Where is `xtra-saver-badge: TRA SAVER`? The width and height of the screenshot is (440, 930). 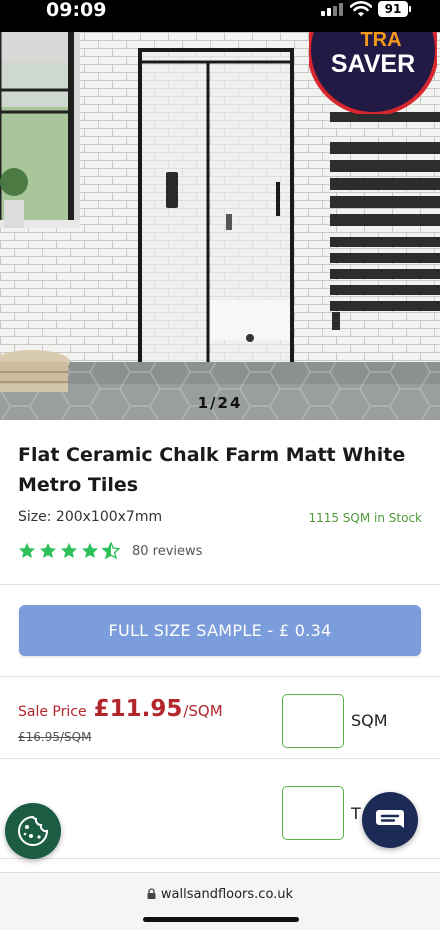
xtra-saver-badge: TRA SAVER is located at coordinates (373, 73).